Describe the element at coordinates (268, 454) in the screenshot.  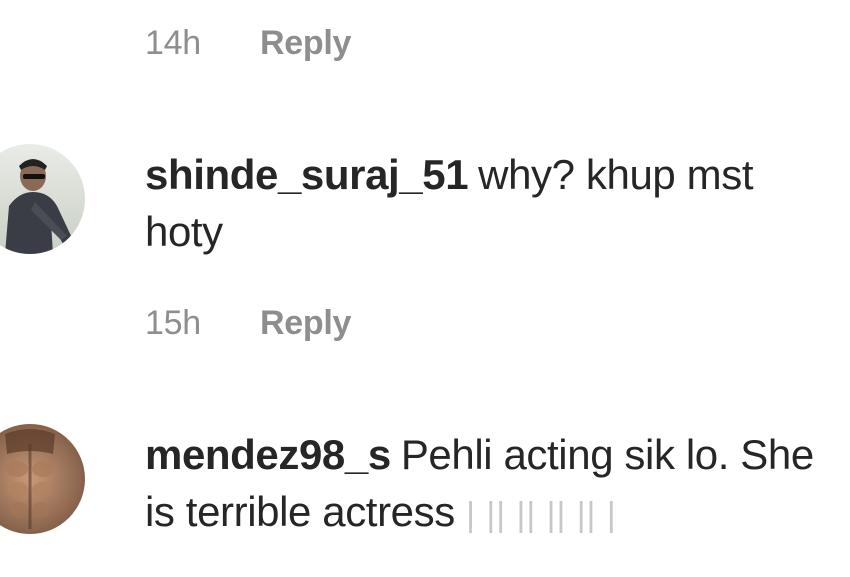
I see `comment-username: mendez98_s` at that location.